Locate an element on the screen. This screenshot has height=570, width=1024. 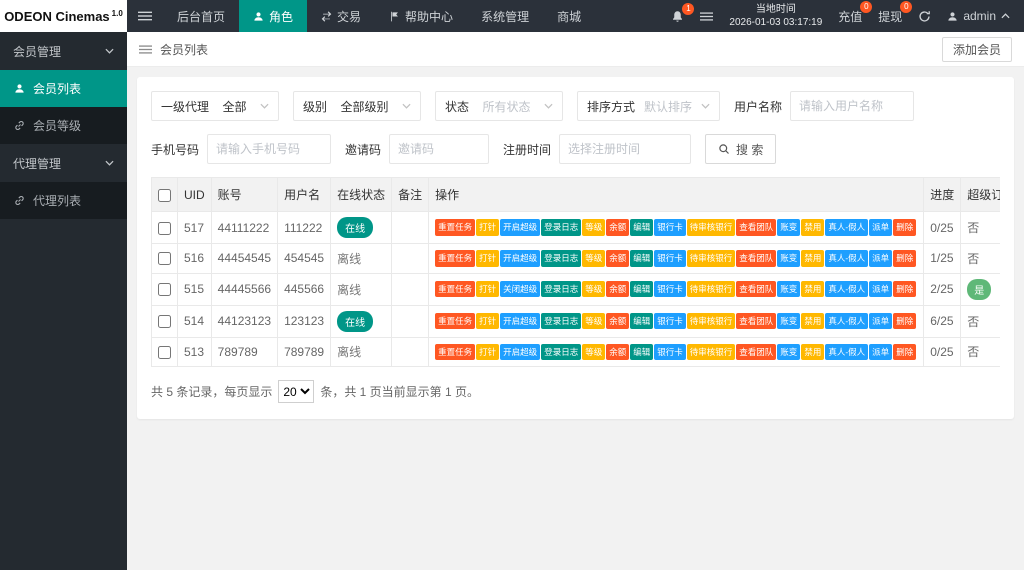
recharge-button: 充值 0 is located at coordinates (855, 12).